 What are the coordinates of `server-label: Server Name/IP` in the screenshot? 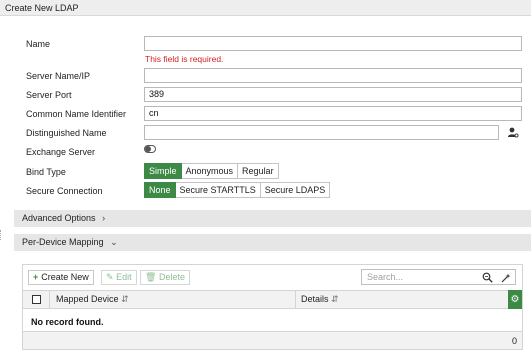 It's located at (58, 76).